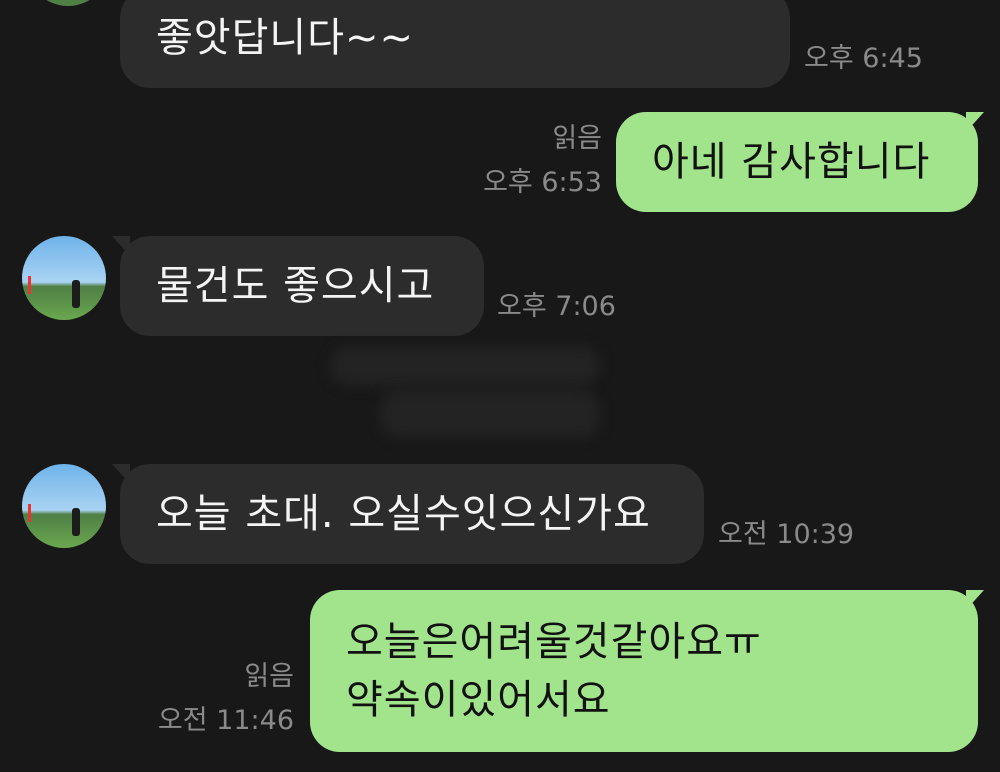 The width and height of the screenshot is (1000, 772). What do you see at coordinates (644, 671) in the screenshot?
I see `outgoing-message-bubble: 오늘은어려울것같아요ㅠ 약속이있어서요` at bounding box center [644, 671].